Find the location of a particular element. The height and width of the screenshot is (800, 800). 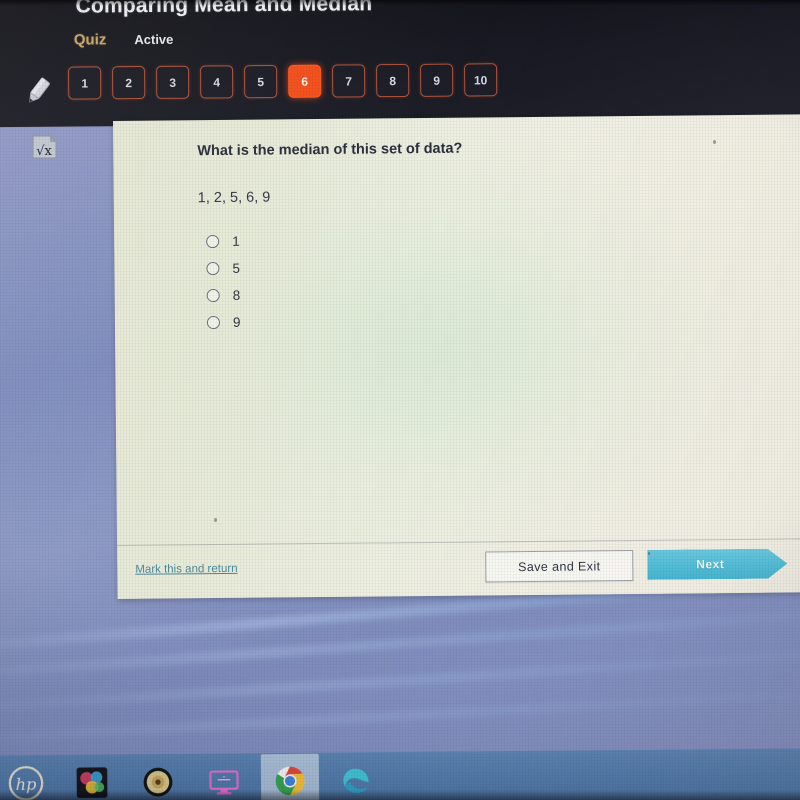

disc-media-icon is located at coordinates (158, 781).